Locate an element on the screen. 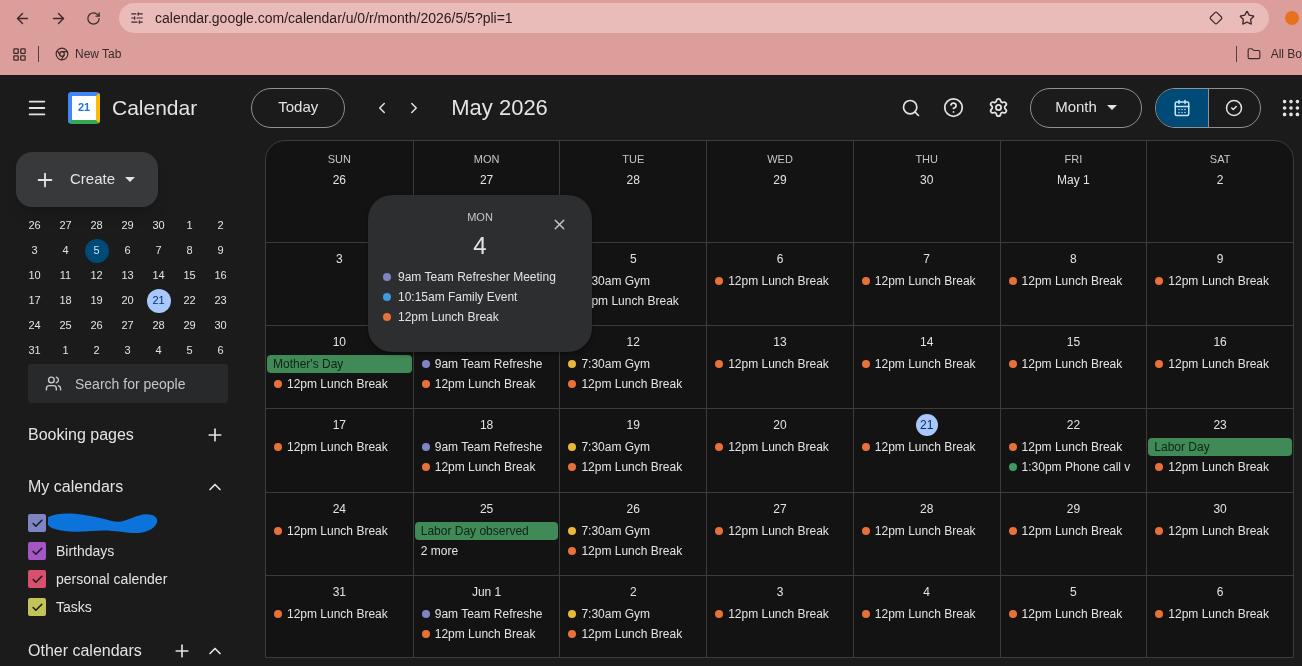 Image resolution: width=1302 pixels, height=666 pixels. mini-calendar-day: 17 is located at coordinates (34, 300).